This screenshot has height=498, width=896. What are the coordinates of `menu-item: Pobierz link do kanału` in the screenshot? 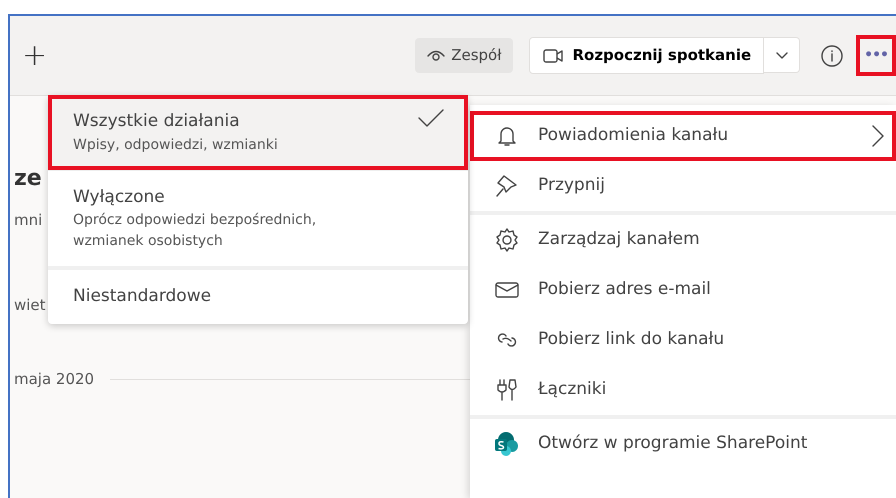 It's located at (683, 340).